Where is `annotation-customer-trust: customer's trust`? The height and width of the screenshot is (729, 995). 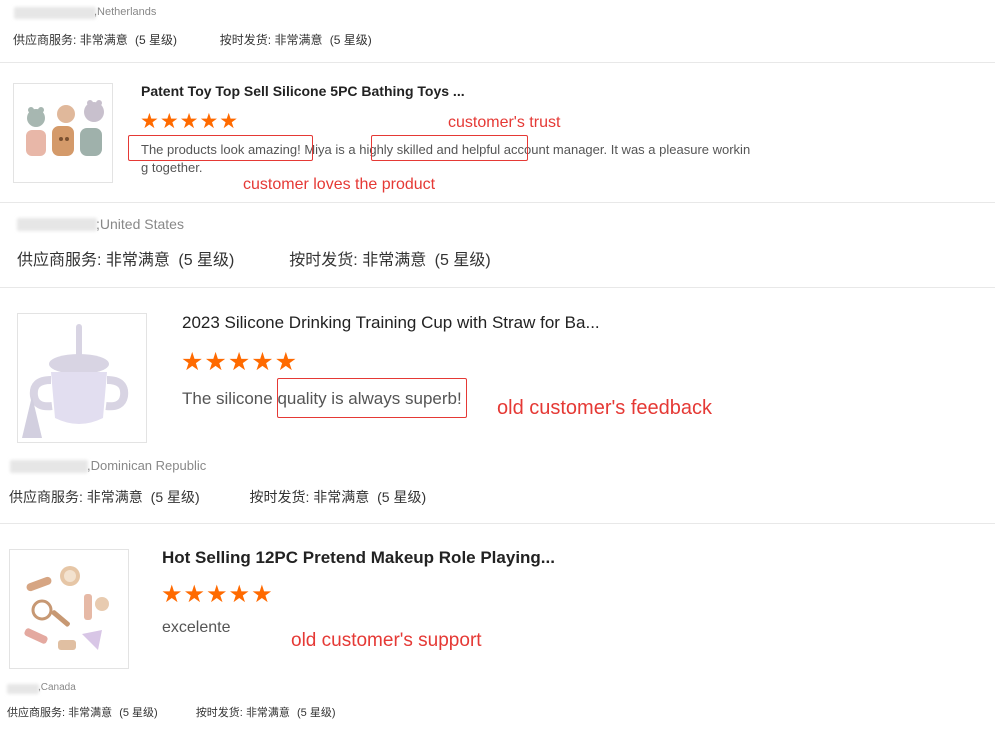
annotation-customer-trust: customer's trust is located at coordinates (504, 122).